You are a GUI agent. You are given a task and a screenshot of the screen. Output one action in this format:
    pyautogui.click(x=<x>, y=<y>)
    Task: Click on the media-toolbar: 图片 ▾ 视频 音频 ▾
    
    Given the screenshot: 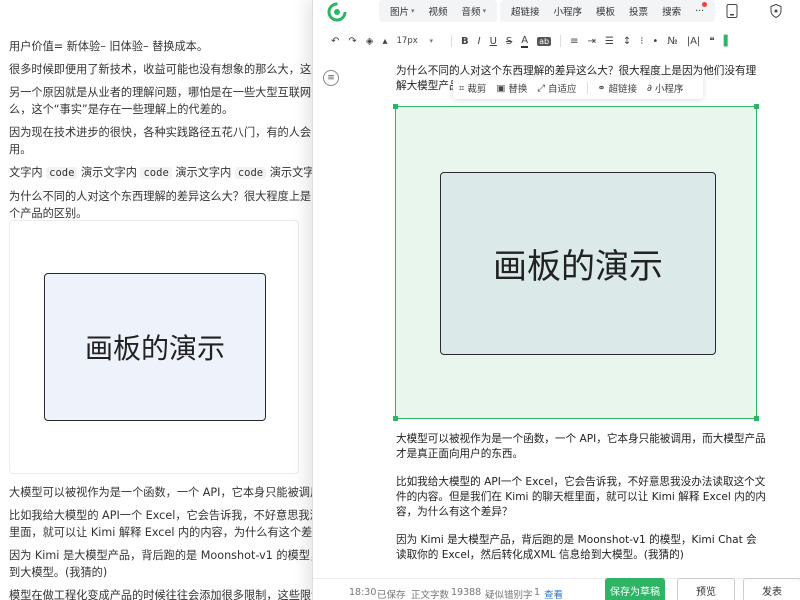 What is the action you would take?
    pyautogui.click(x=438, y=11)
    